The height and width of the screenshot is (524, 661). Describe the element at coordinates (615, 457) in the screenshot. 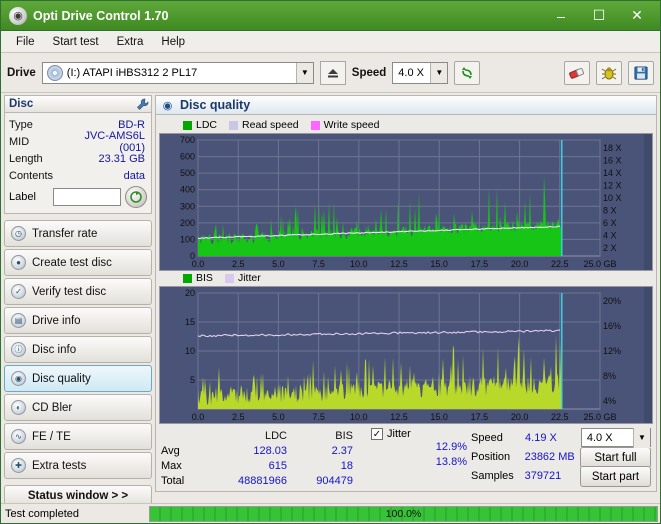

I see `start-full-button: Start full` at that location.